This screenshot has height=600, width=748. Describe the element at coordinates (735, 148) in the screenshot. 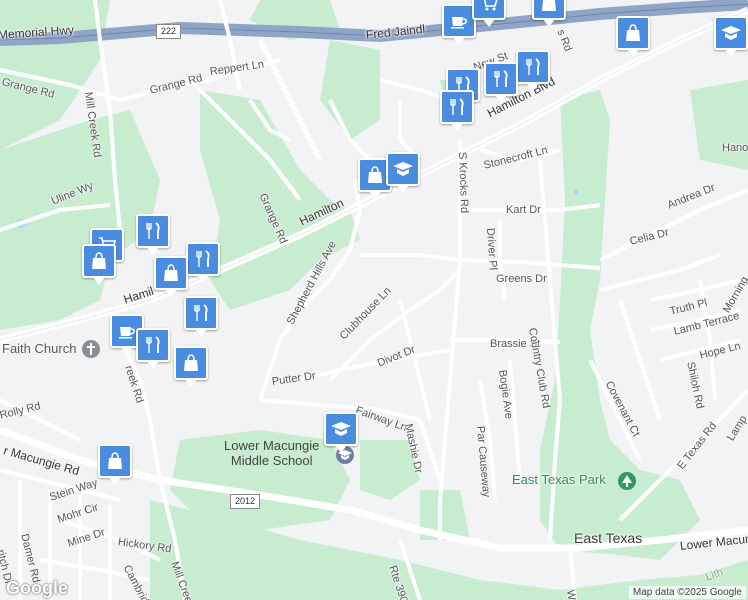

I see `street-label: Hano` at that location.